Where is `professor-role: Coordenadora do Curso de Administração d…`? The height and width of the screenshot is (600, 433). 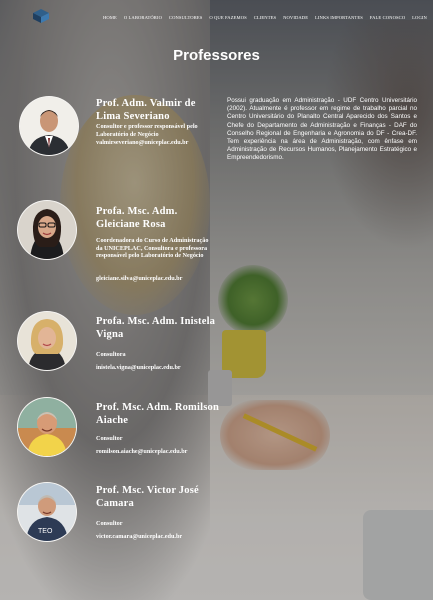 professor-role: Coordenadora do Curso de Administração d… is located at coordinates (152, 248).